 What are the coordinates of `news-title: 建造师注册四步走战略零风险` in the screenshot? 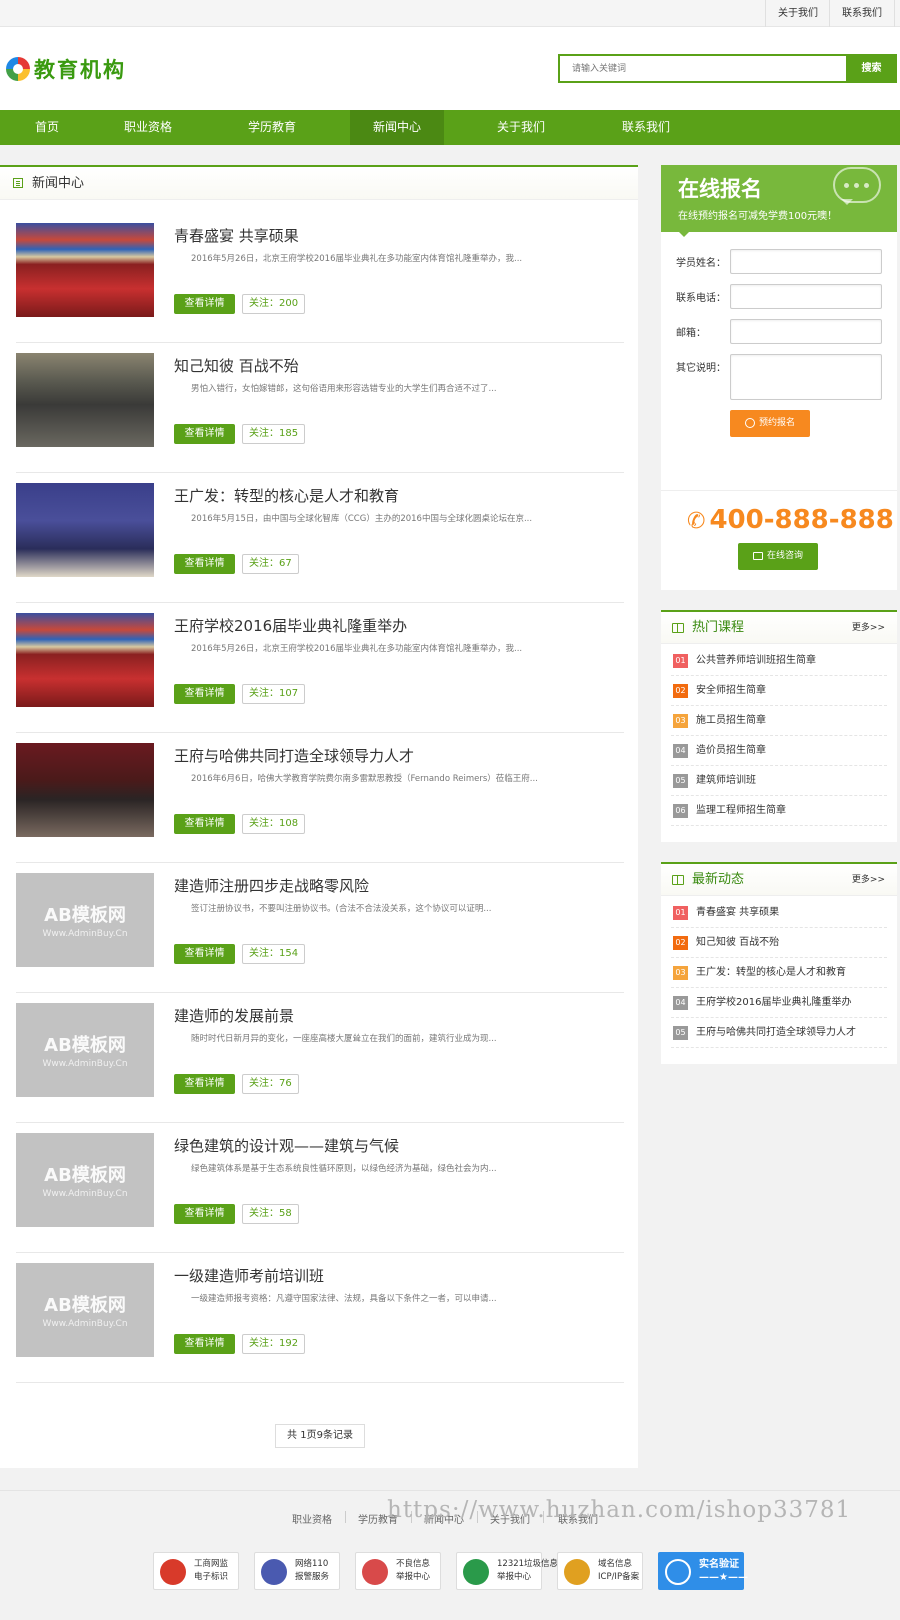 It's located at (271, 885).